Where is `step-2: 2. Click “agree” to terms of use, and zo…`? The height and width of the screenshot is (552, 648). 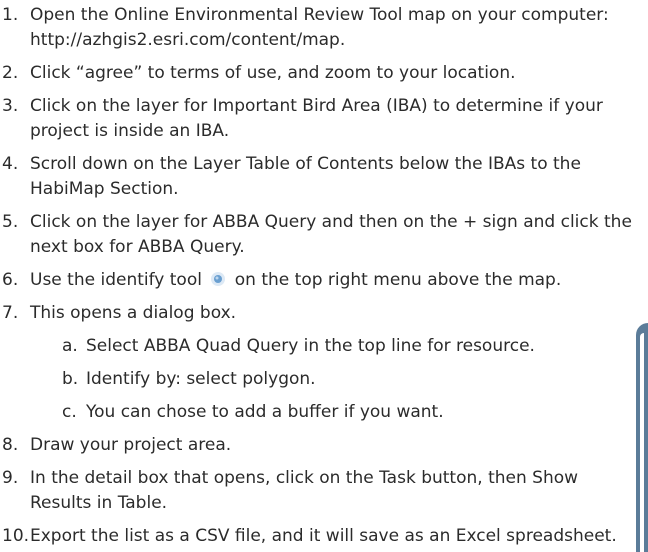 step-2: 2. Click “agree” to terms of use, and zo… is located at coordinates (324, 73).